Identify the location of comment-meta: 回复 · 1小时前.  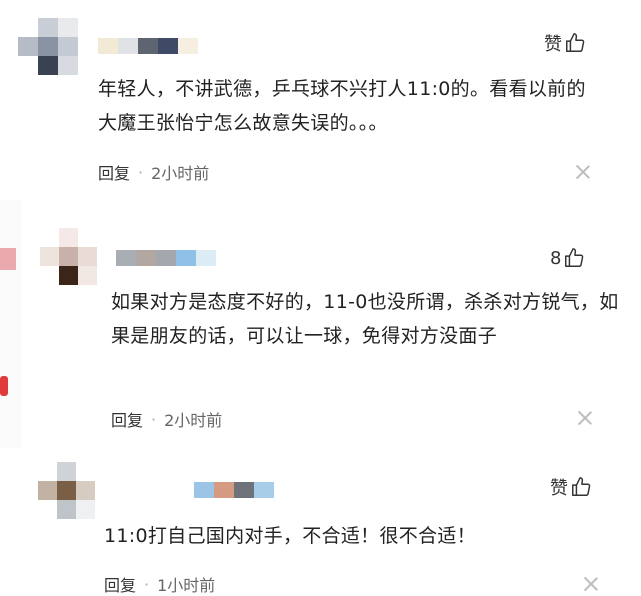
(159, 584).